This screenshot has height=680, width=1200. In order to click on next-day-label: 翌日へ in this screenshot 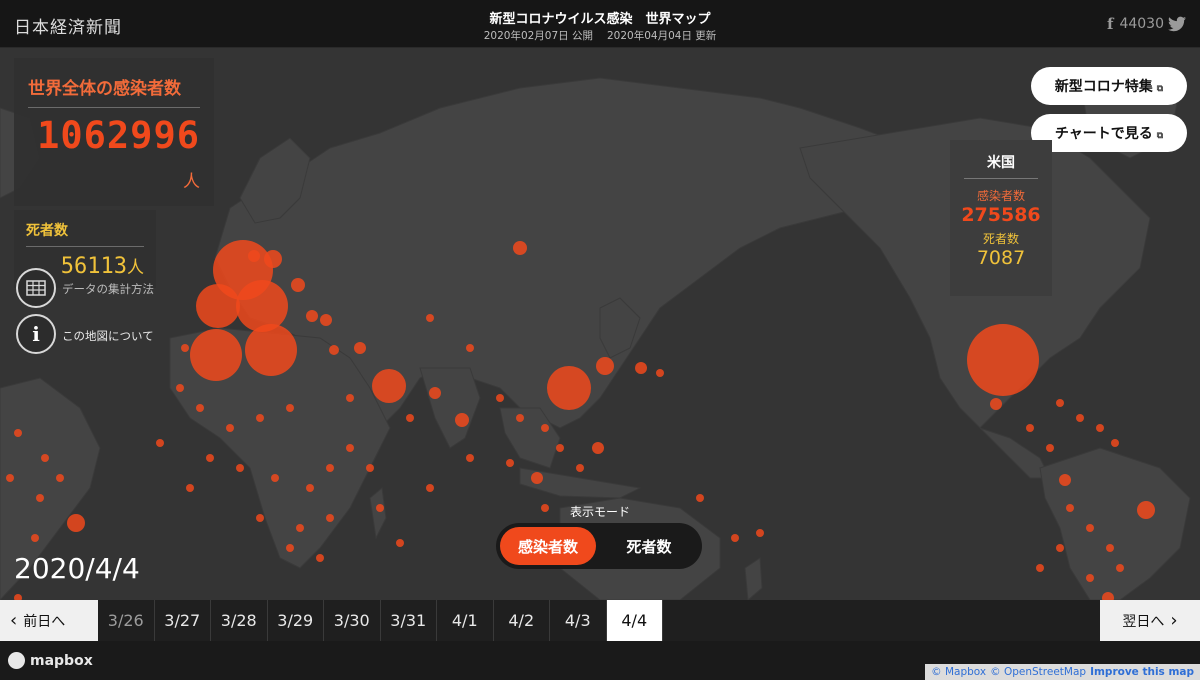, I will do `click(1143, 621)`.